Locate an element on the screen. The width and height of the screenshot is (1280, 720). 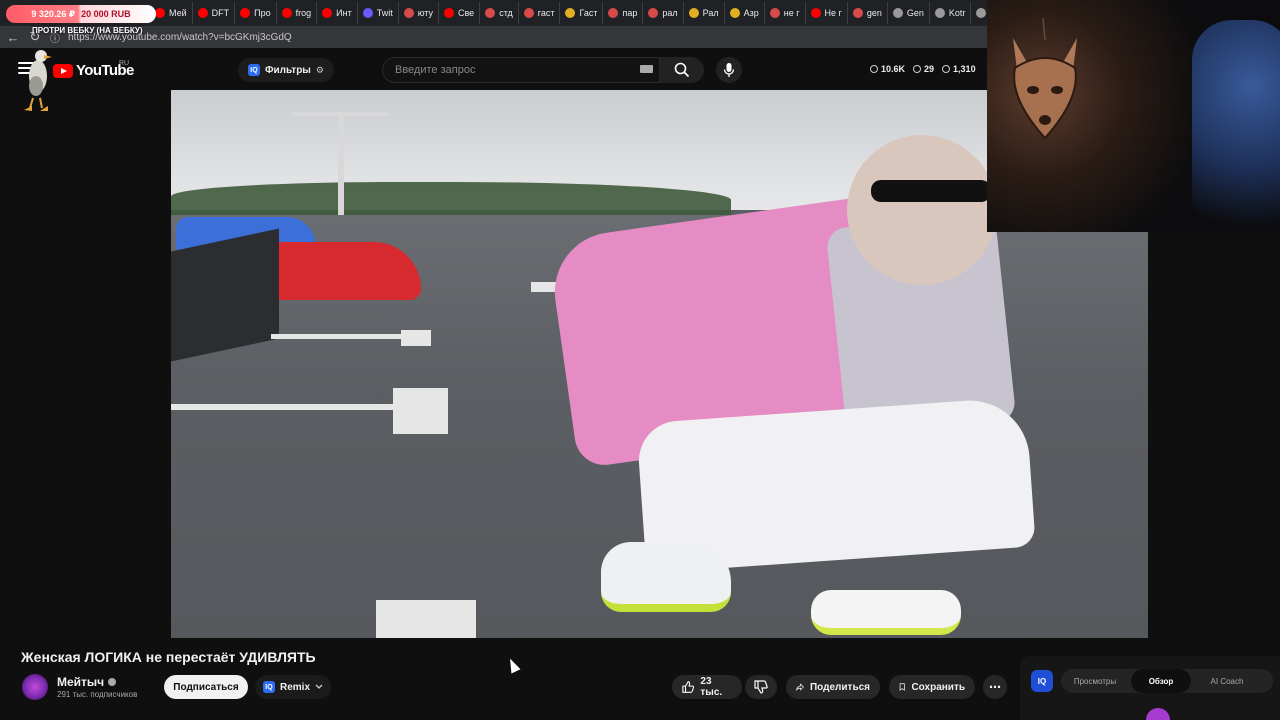
browser-tab-label: Kotr is located at coordinates (957, 13).